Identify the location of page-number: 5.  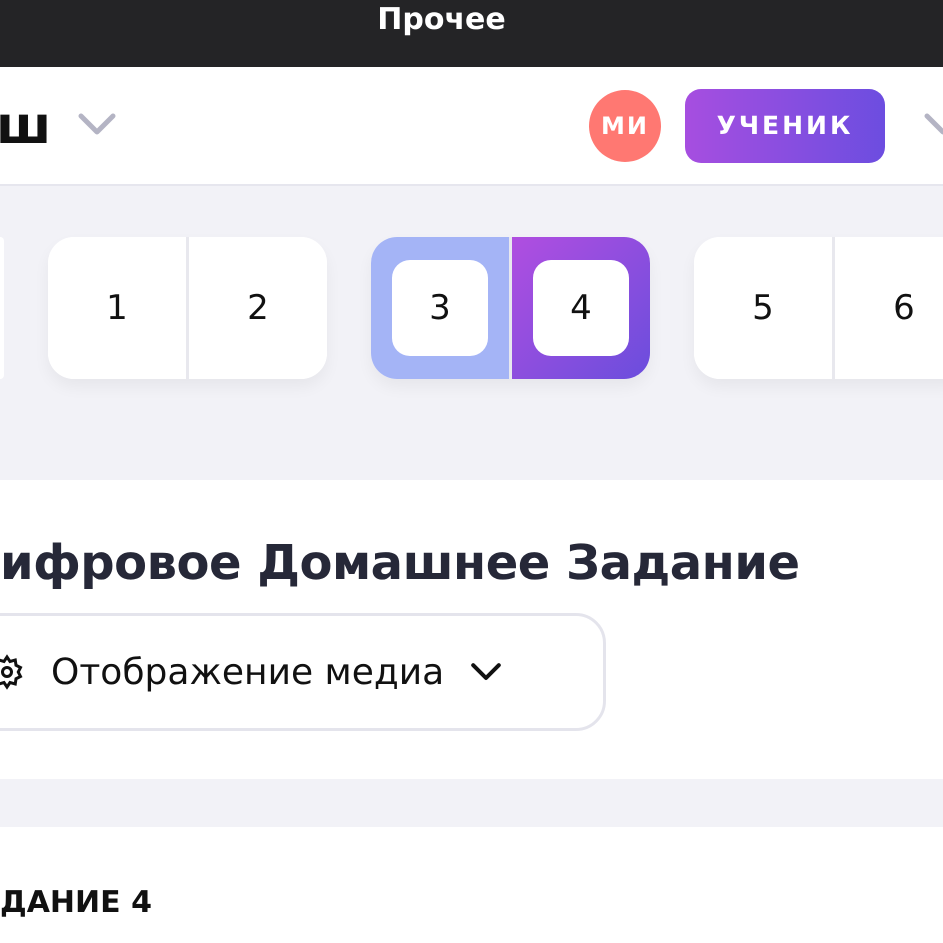
(763, 308).